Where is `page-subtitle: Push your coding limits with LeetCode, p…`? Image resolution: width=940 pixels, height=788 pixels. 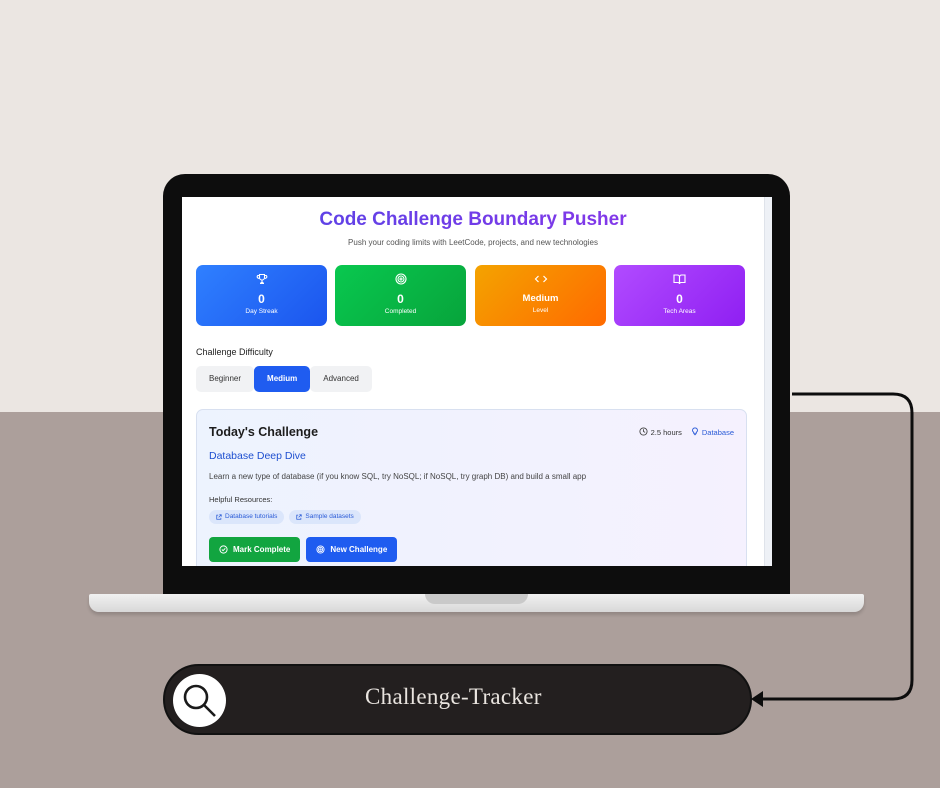 page-subtitle: Push your coding limits with LeetCode, p… is located at coordinates (473, 242).